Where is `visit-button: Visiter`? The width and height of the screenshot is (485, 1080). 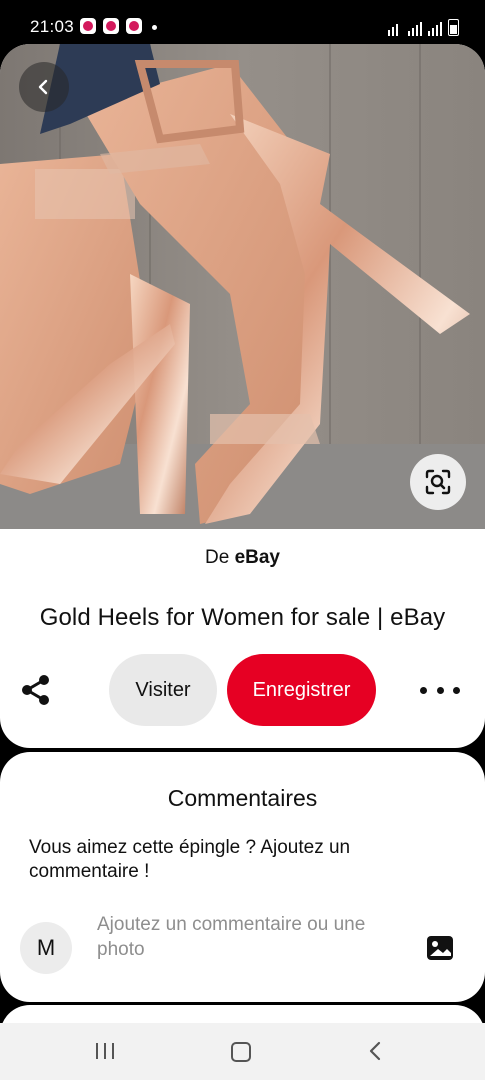 visit-button: Visiter is located at coordinates (163, 690).